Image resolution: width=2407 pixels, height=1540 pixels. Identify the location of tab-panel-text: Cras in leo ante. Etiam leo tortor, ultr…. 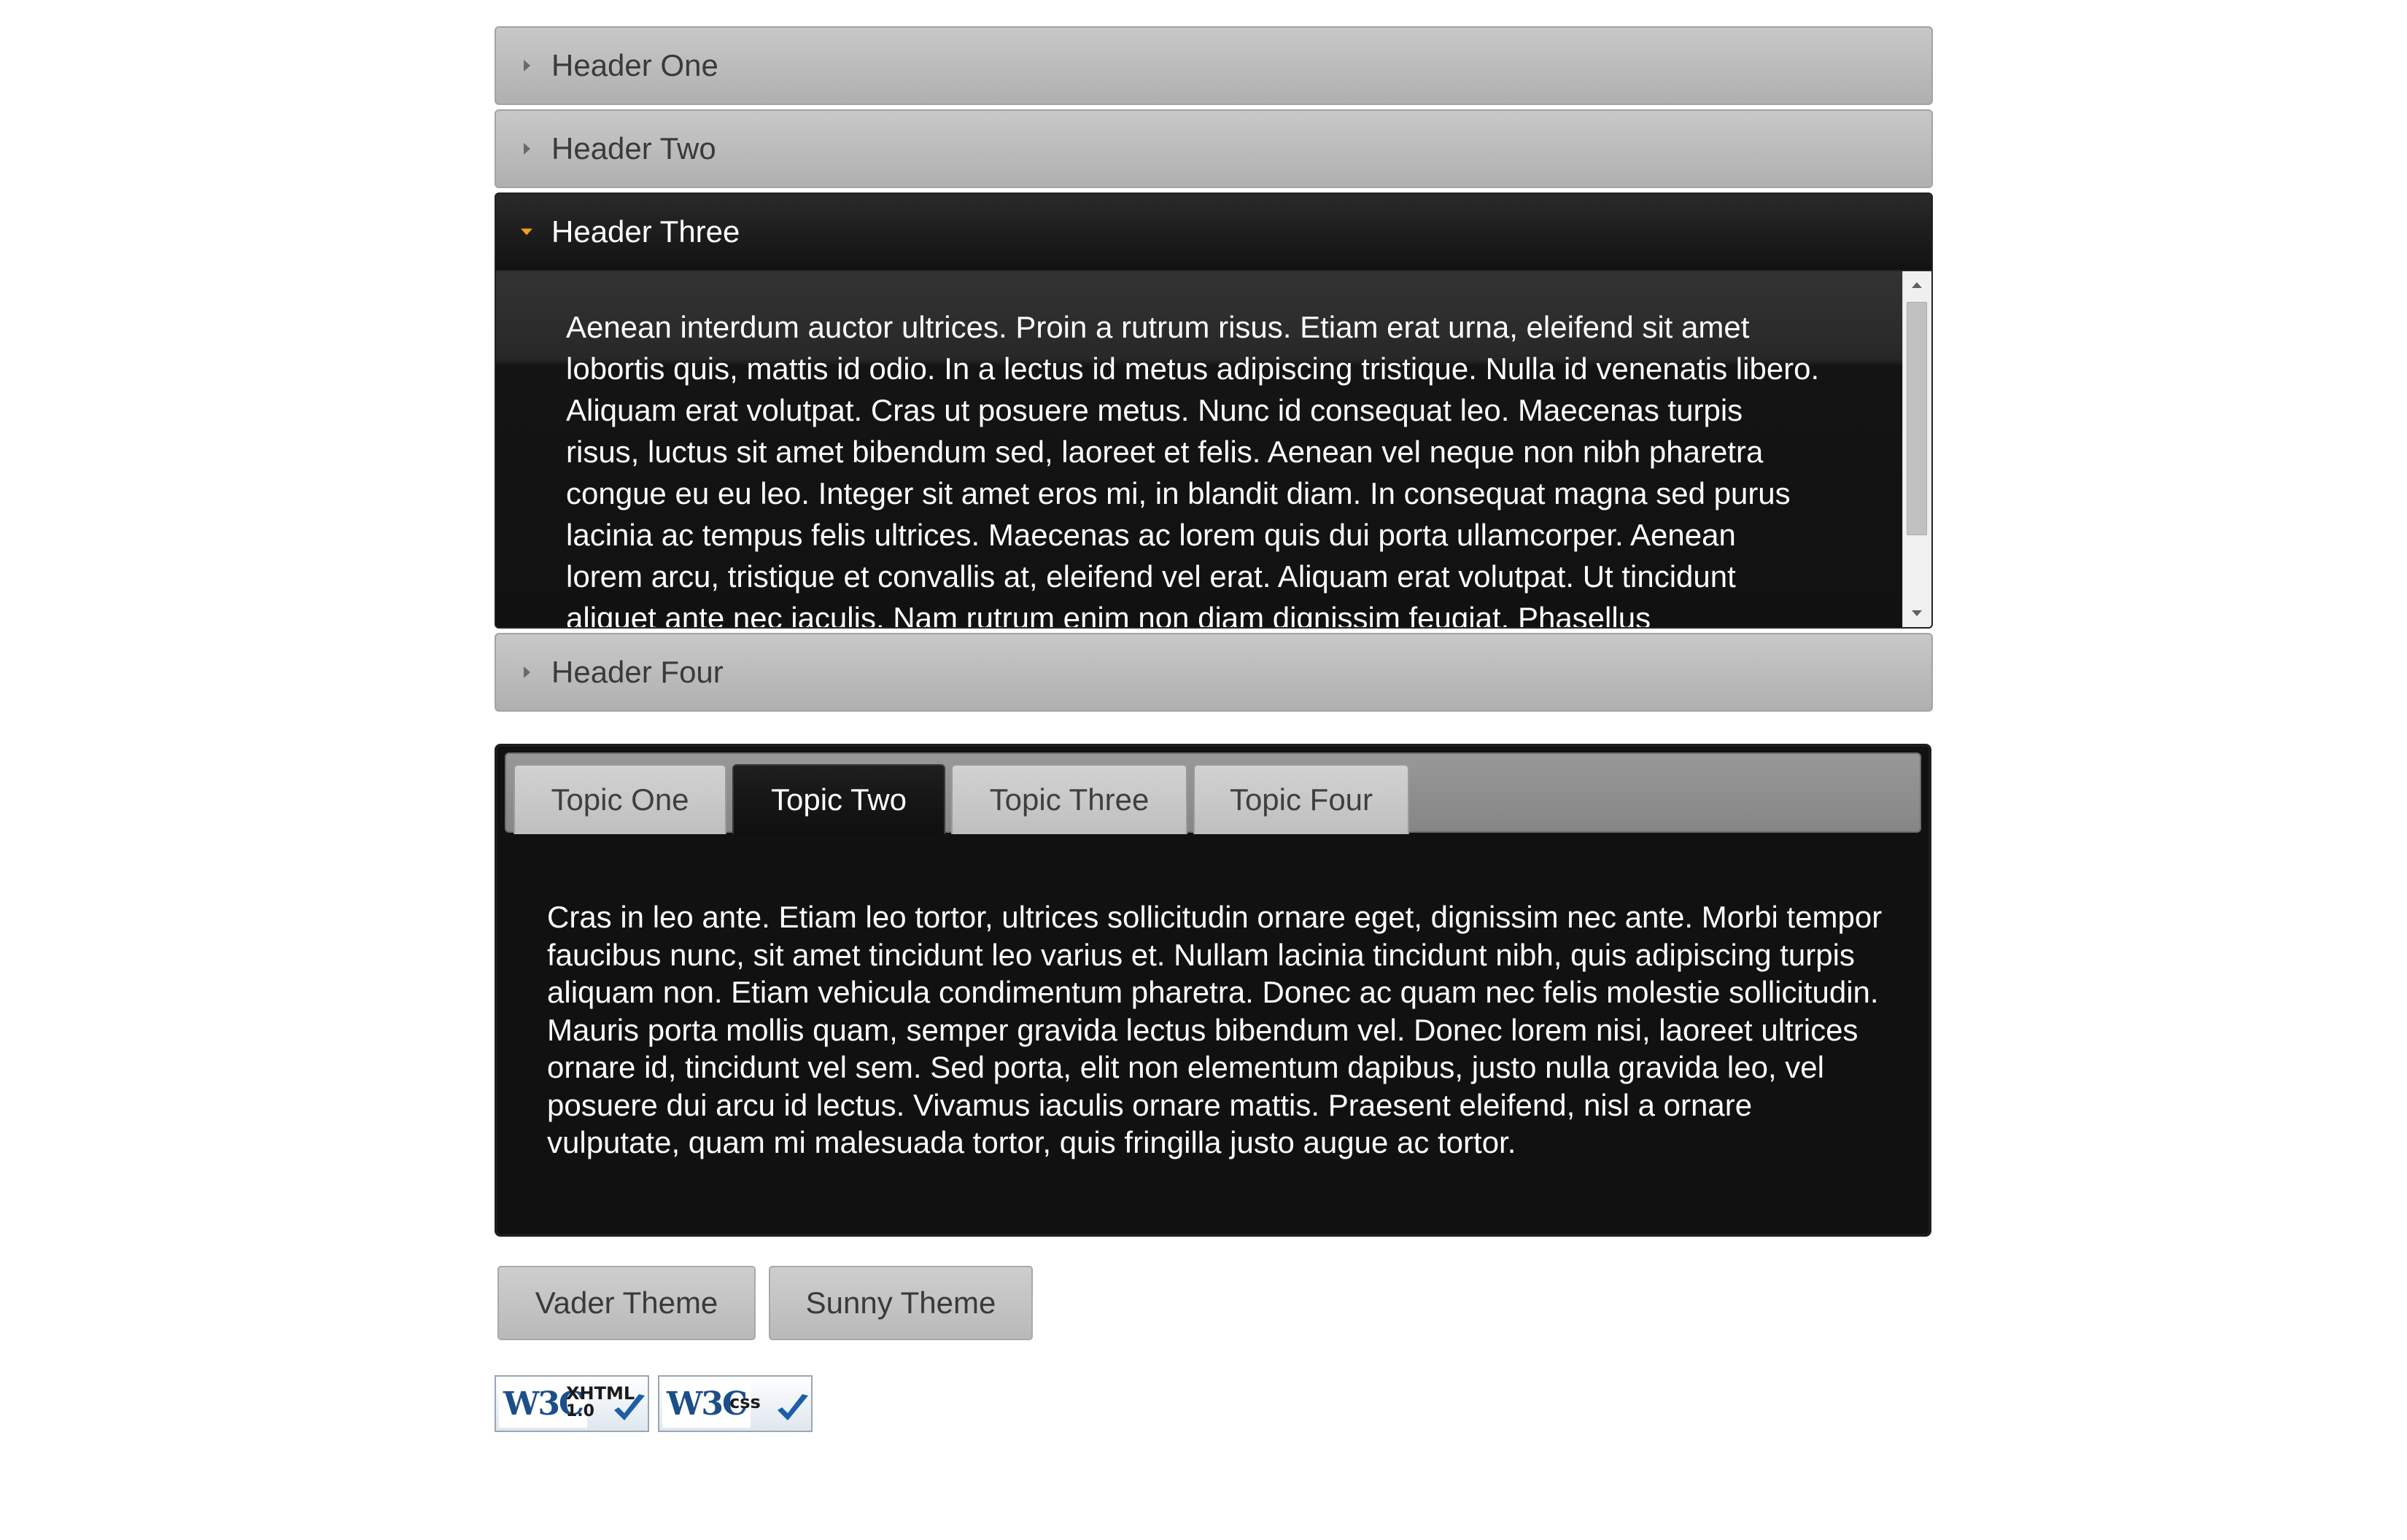
(1215, 1029).